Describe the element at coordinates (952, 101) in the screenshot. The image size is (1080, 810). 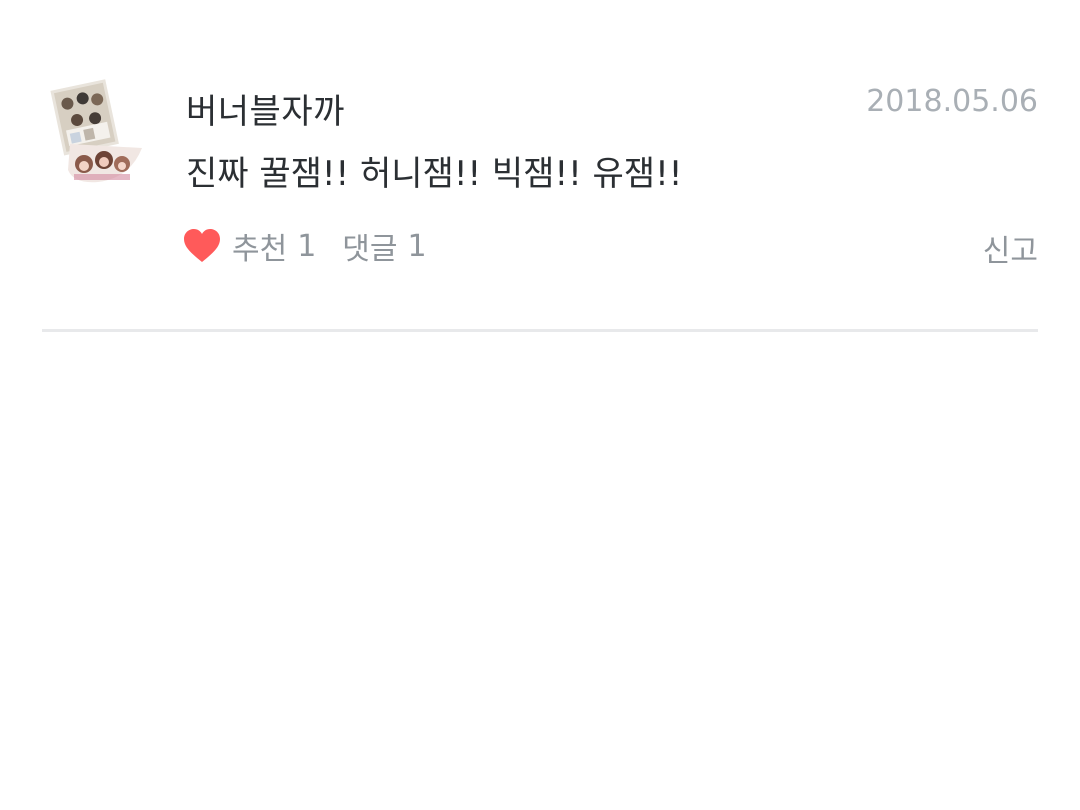
I see `comment-date: 2018.05.06` at that location.